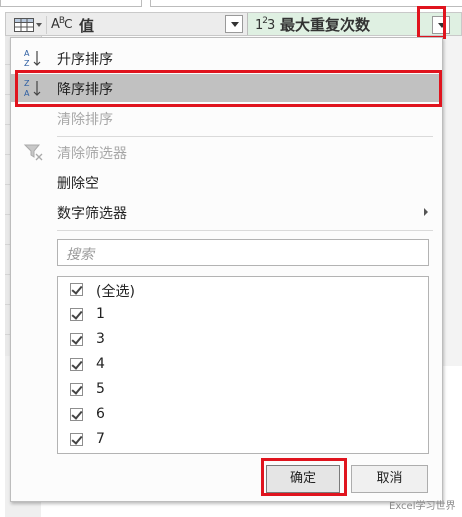 Image resolution: width=462 pixels, height=517 pixels. What do you see at coordinates (226, 58) in the screenshot?
I see `menu-sort-ascending: A Z 升序排序` at bounding box center [226, 58].